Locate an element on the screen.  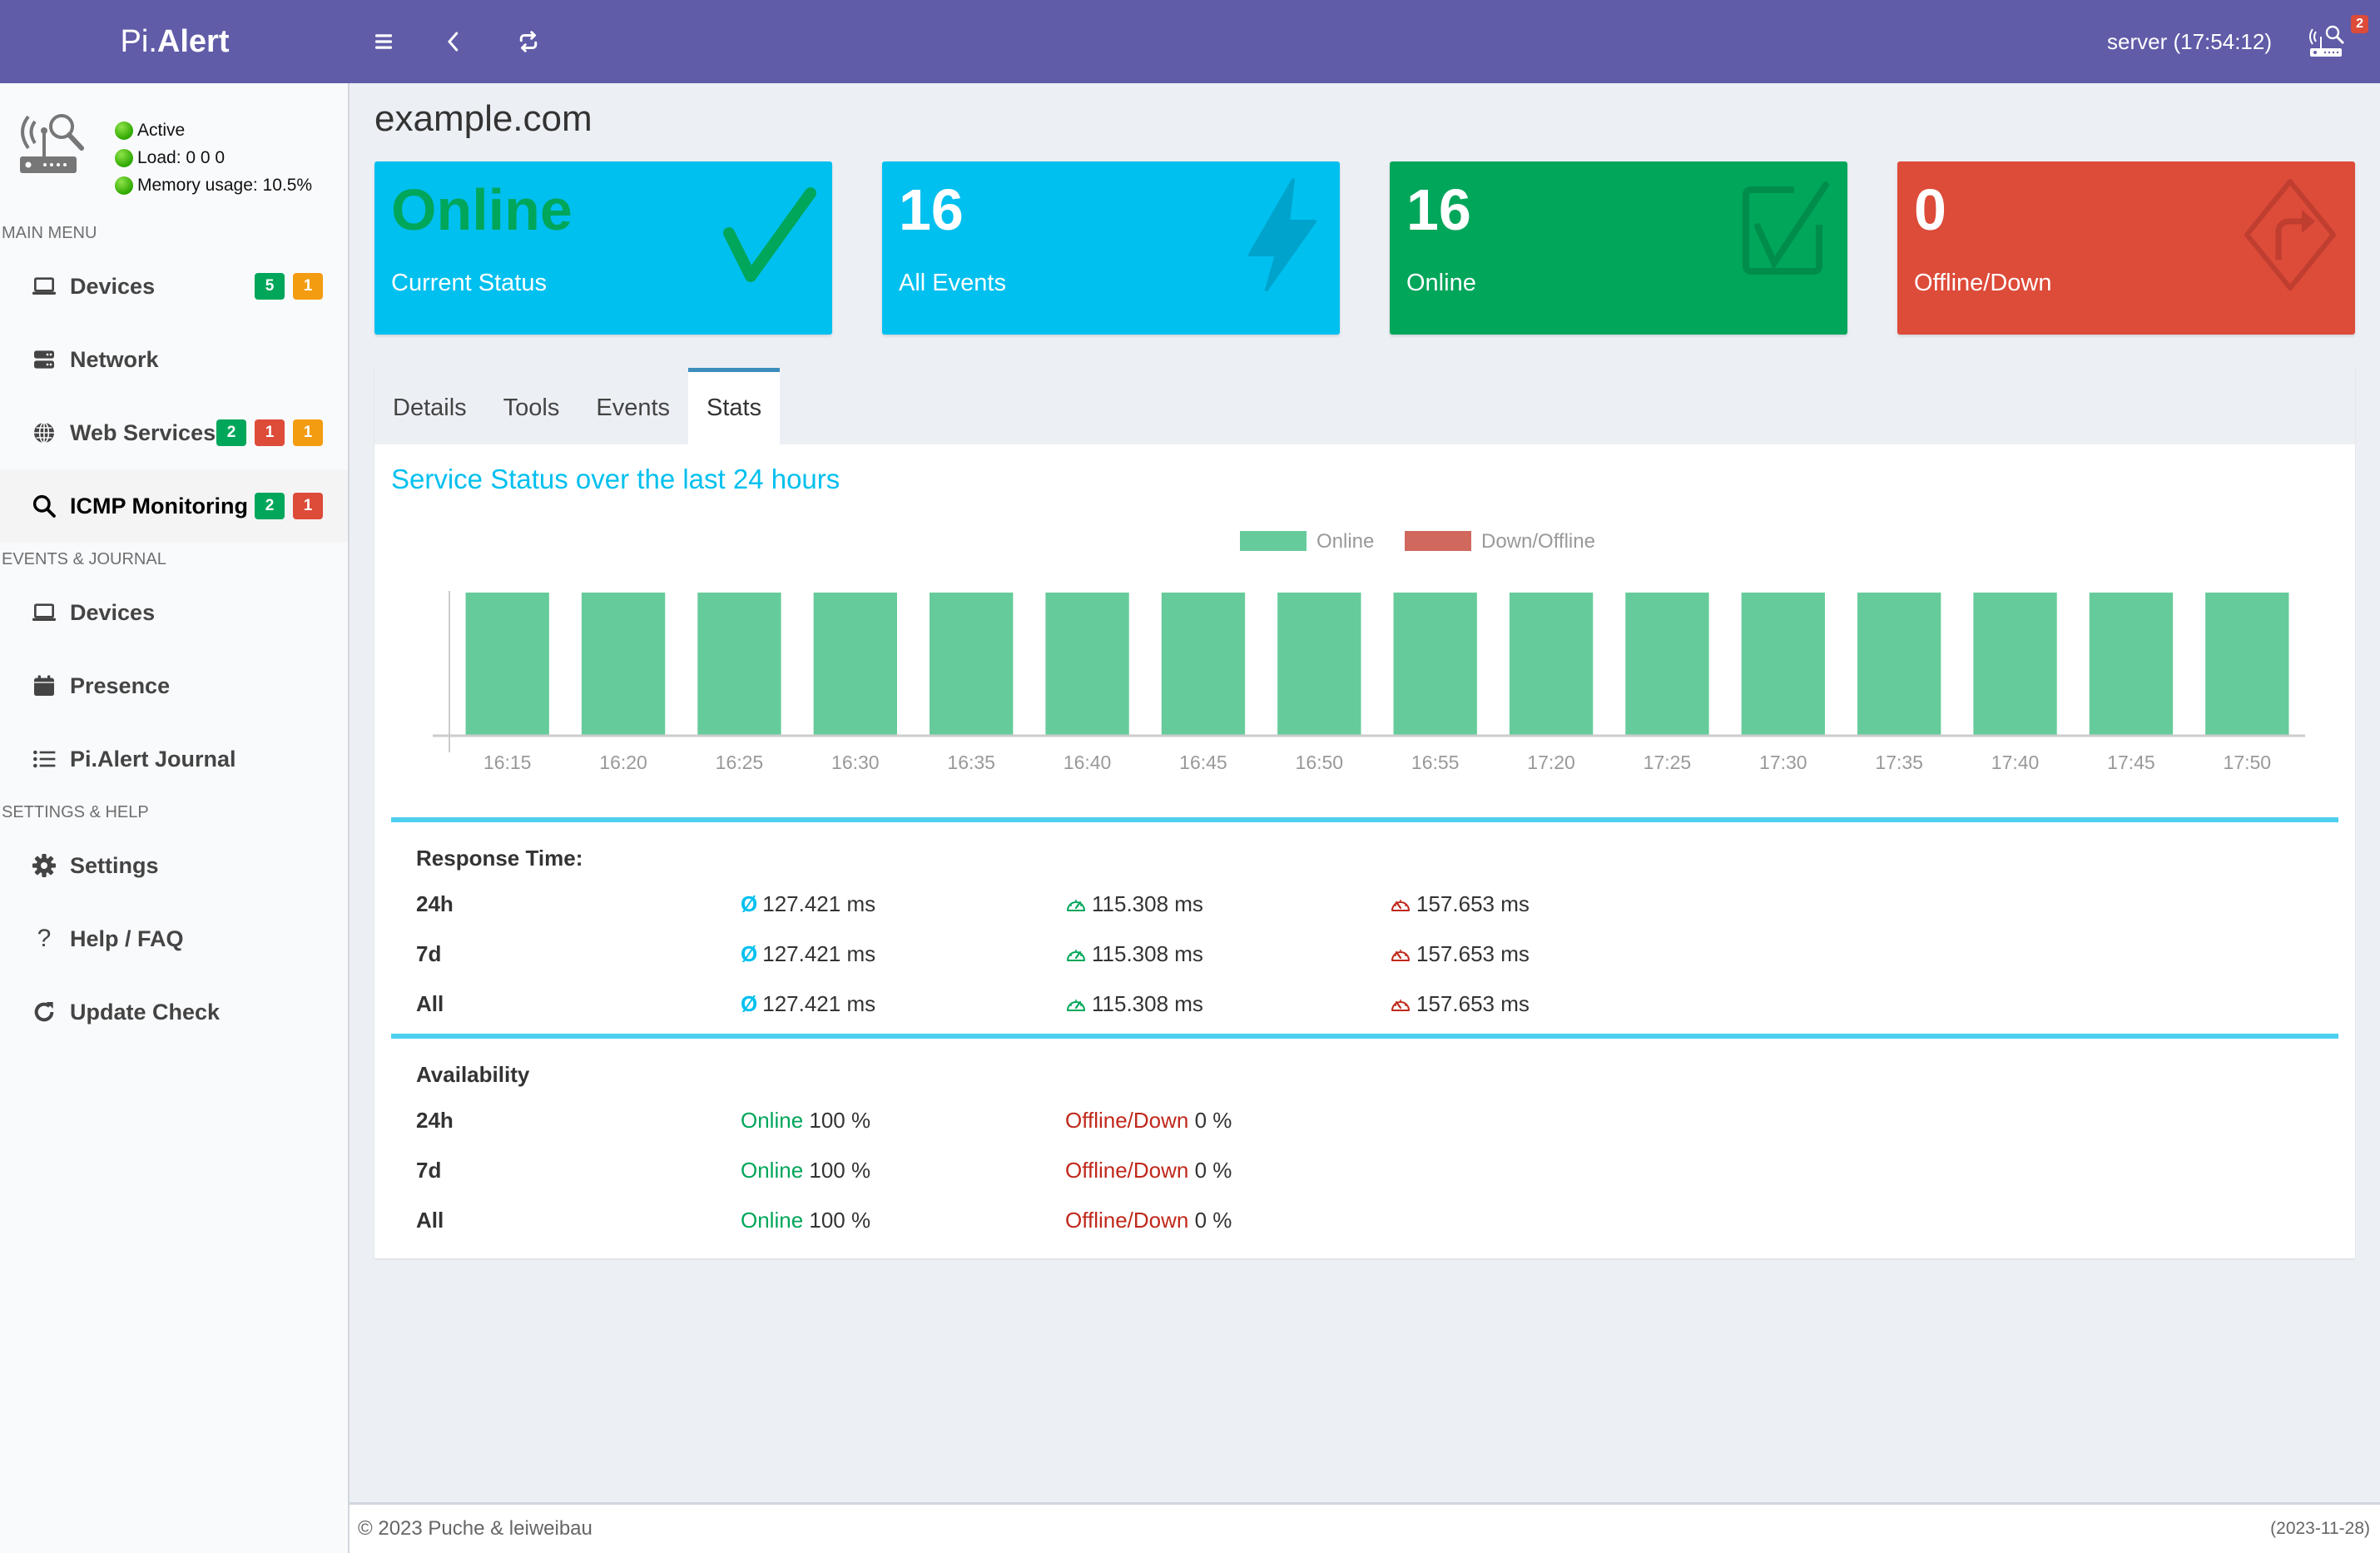
sidebar-item-label: Update Check is located at coordinates (145, 1012).